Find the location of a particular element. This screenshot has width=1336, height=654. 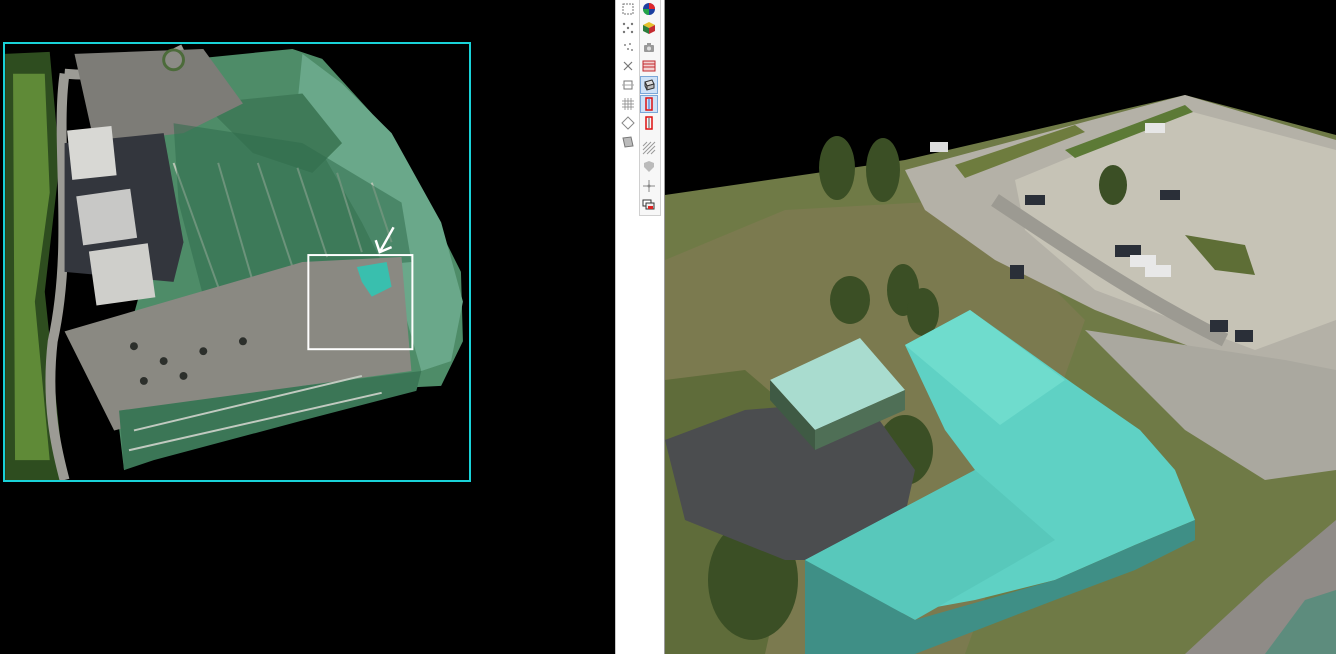

toolbar-column-a is located at coordinates (628, 76).